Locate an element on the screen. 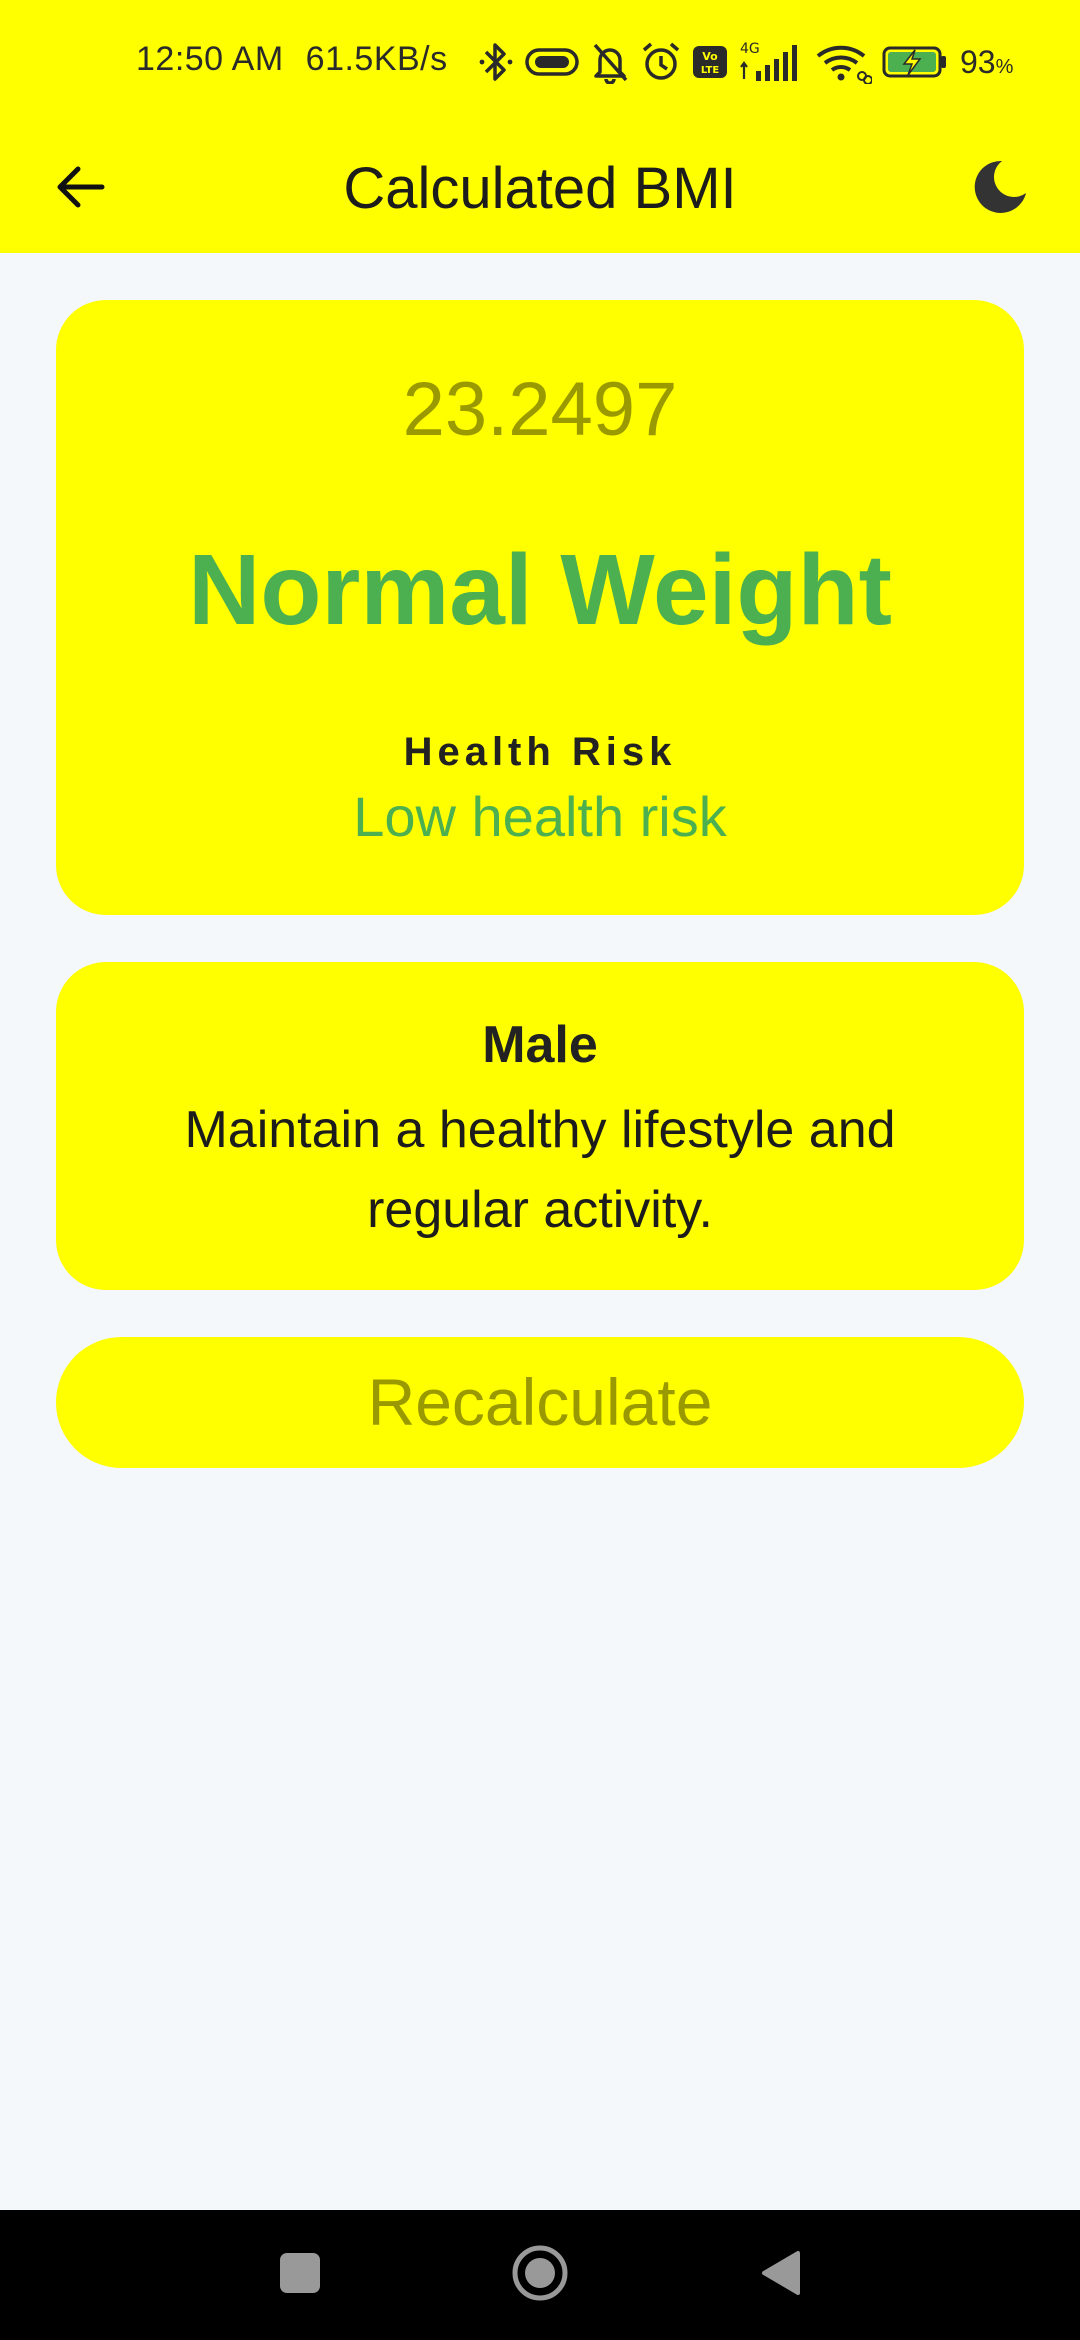  mute-icon is located at coordinates (610, 64).